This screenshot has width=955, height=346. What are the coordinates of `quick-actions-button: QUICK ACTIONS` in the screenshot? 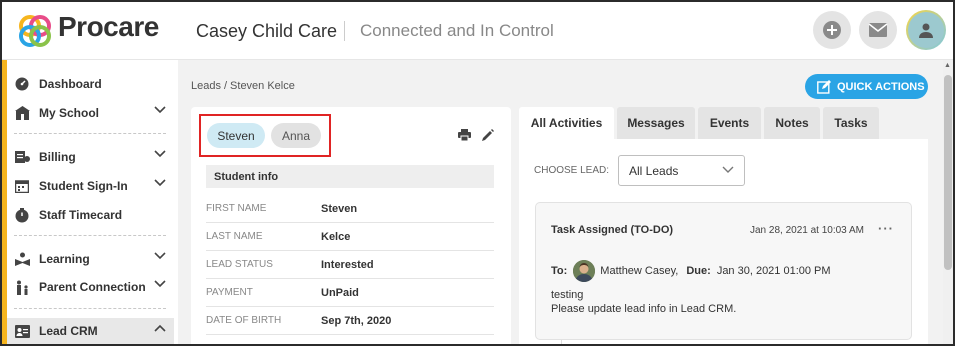 It's located at (866, 86).